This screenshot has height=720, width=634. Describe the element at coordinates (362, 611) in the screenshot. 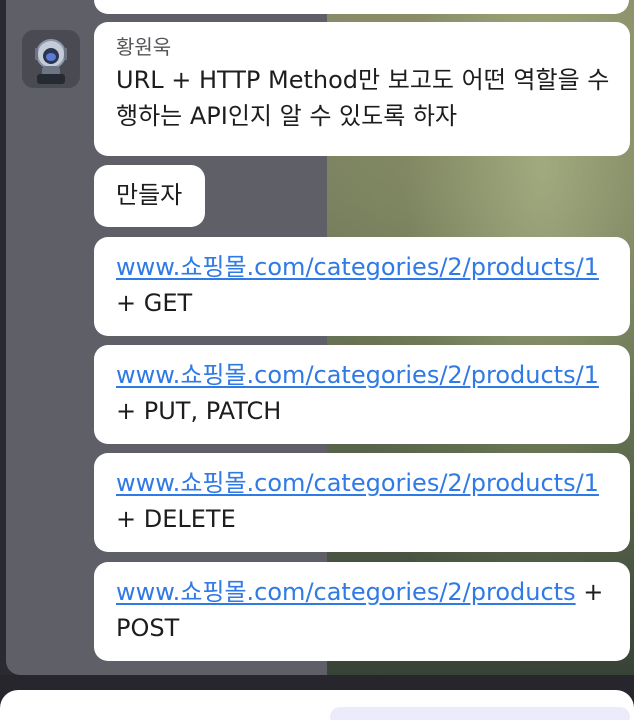

I see `message-bubble: www.쇼핑몰.com/categories/2/products + POST` at that location.